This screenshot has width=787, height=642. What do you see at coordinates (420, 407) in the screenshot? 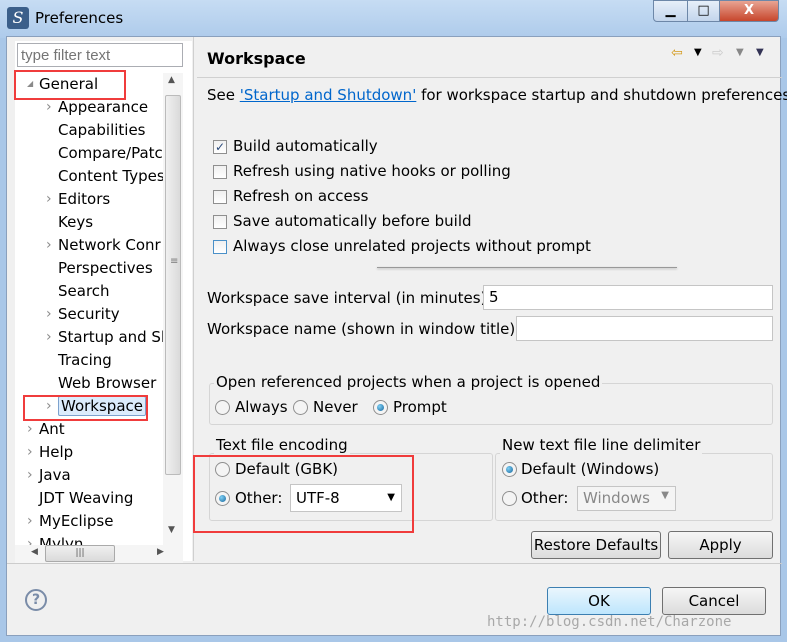
I see `open-ref-label: Prompt` at bounding box center [420, 407].